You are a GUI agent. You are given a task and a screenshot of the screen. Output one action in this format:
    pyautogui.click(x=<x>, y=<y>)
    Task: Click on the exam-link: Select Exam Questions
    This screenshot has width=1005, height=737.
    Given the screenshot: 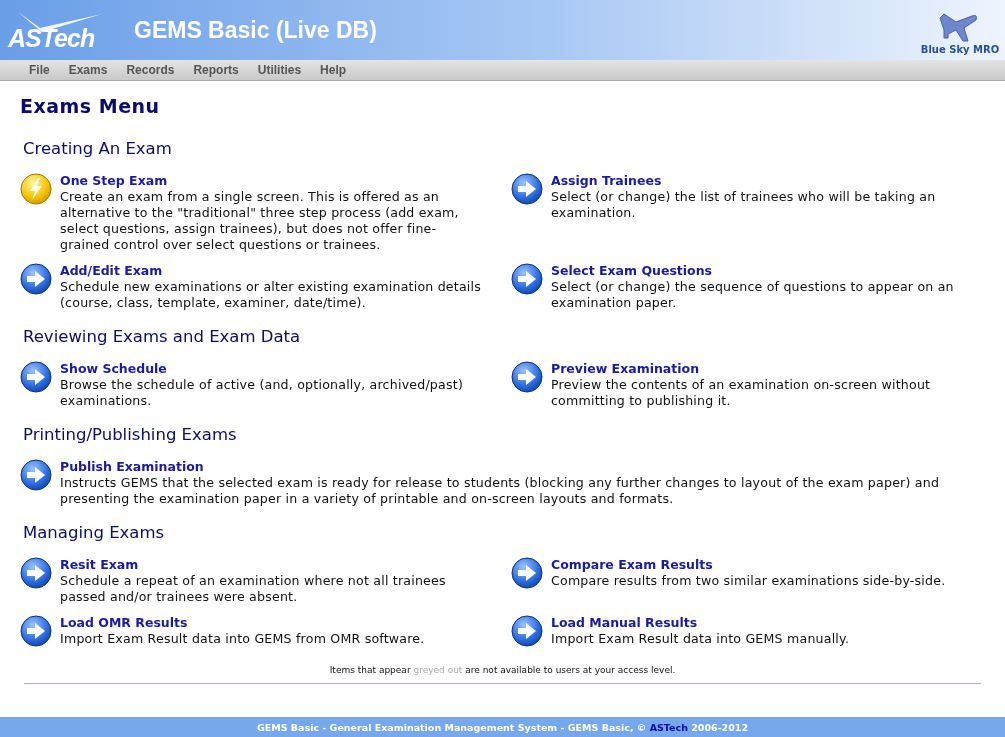 What is the action you would take?
    pyautogui.click(x=632, y=271)
    